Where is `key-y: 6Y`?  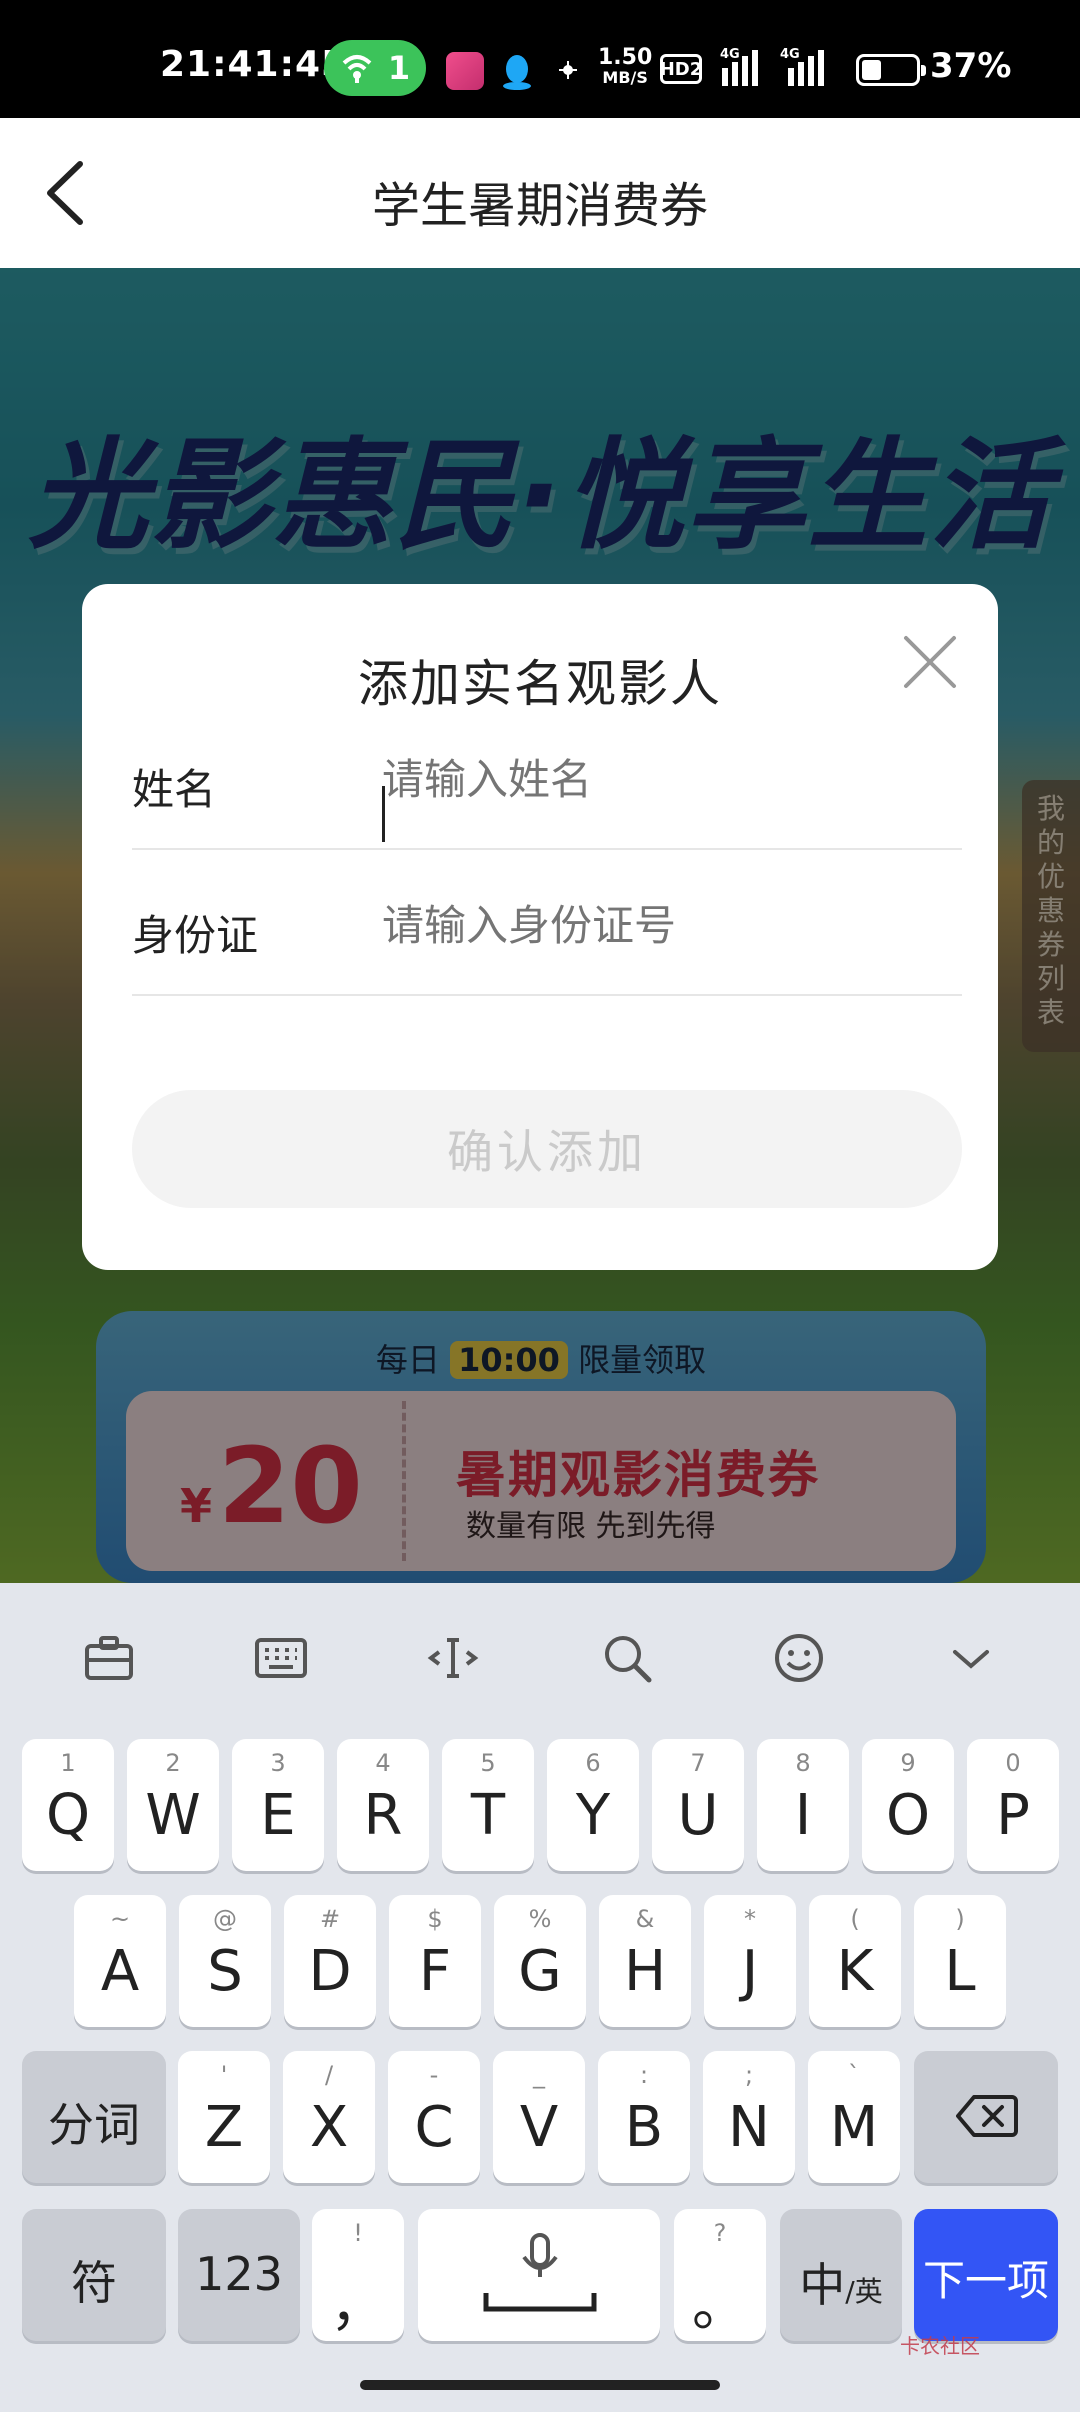 key-y: 6Y is located at coordinates (593, 1805).